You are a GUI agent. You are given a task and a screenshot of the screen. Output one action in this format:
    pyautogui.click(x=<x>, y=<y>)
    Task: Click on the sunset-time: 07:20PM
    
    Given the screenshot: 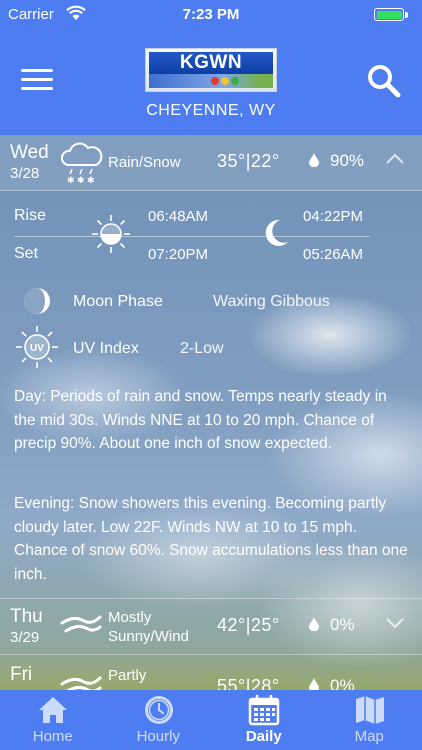 What is the action you would take?
    pyautogui.click(x=178, y=254)
    